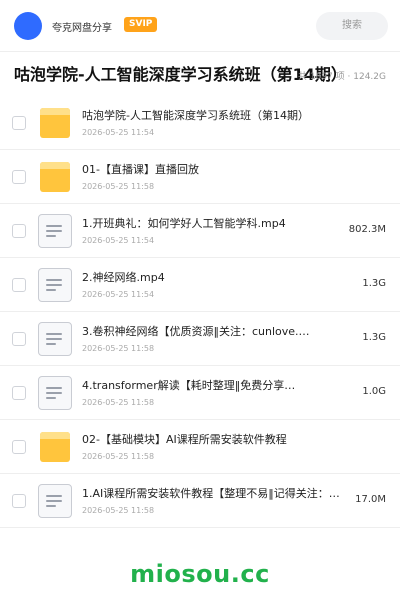  What do you see at coordinates (179, 74) in the screenshot?
I see `page-title: 咕泡学院-人工智能深度学习系统班（第14期）` at bounding box center [179, 74].